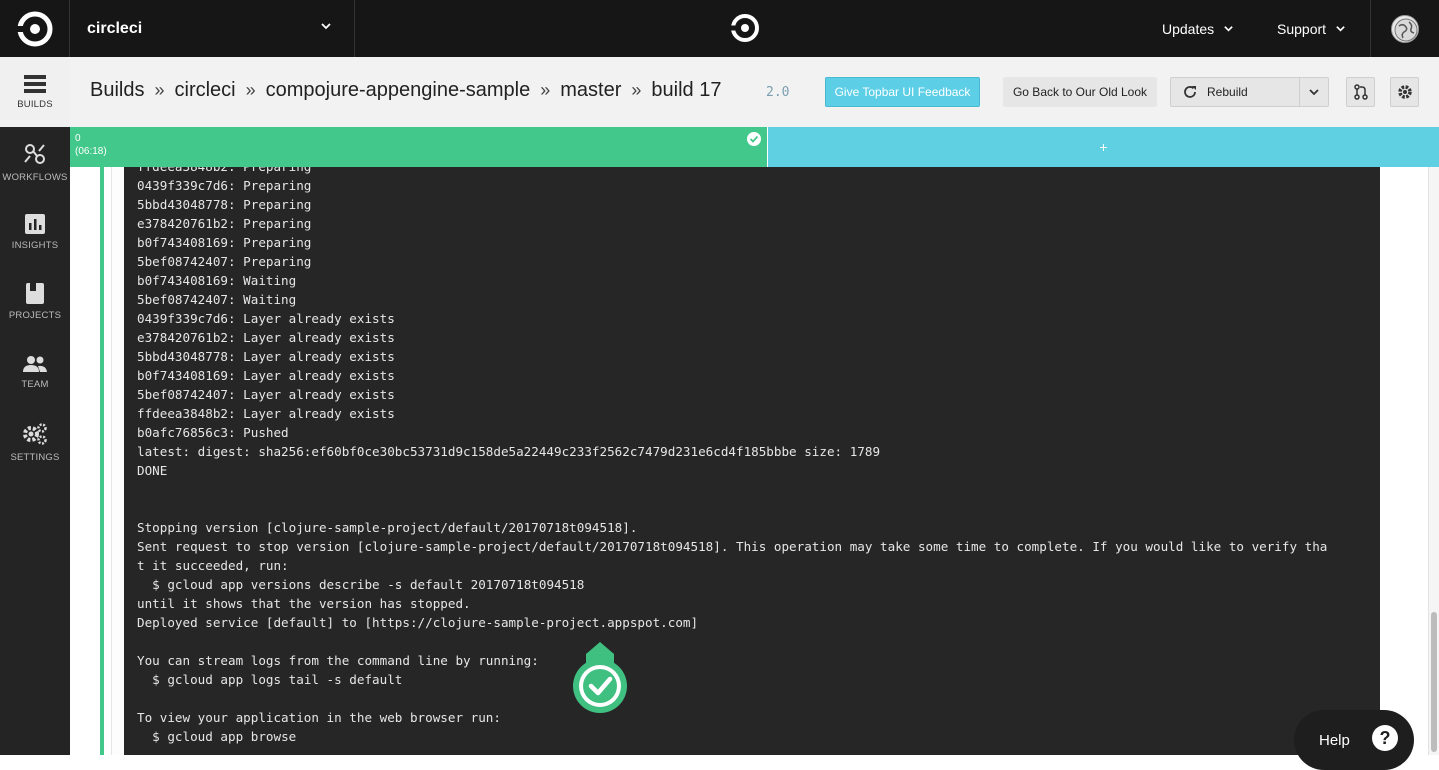  What do you see at coordinates (35, 83) in the screenshot?
I see `builds-icon` at bounding box center [35, 83].